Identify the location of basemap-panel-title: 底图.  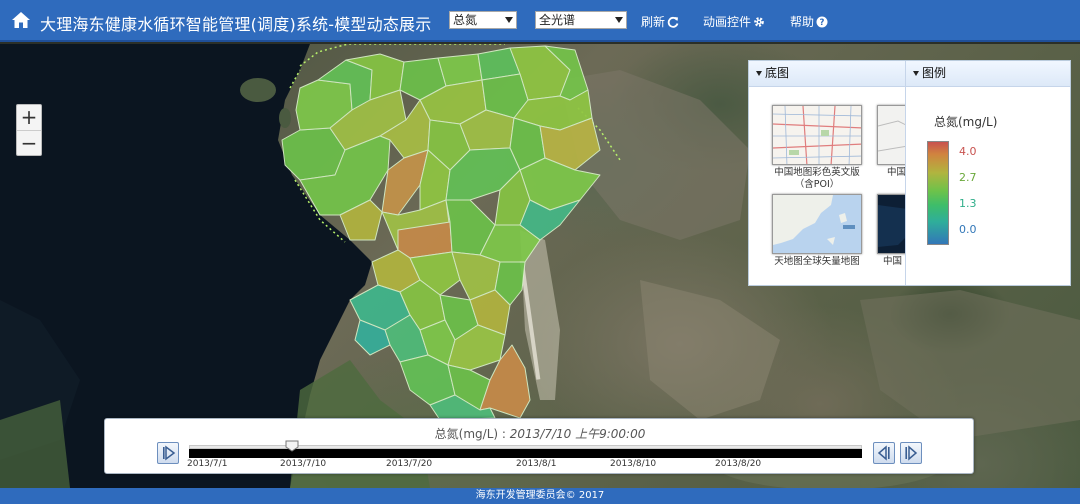
(777, 73).